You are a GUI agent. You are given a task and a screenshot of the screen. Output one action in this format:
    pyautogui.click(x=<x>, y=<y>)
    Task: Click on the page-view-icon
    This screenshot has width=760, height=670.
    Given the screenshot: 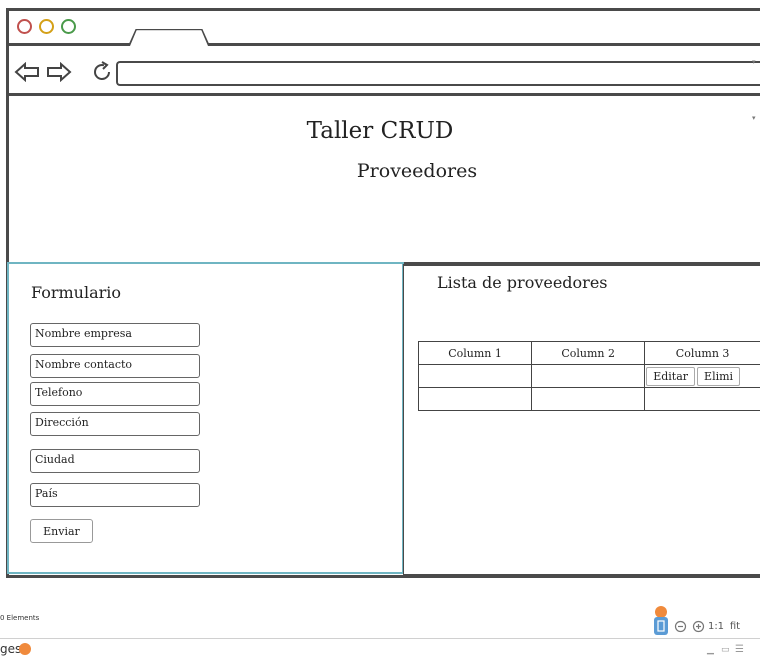 What is the action you would take?
    pyautogui.click(x=661, y=626)
    